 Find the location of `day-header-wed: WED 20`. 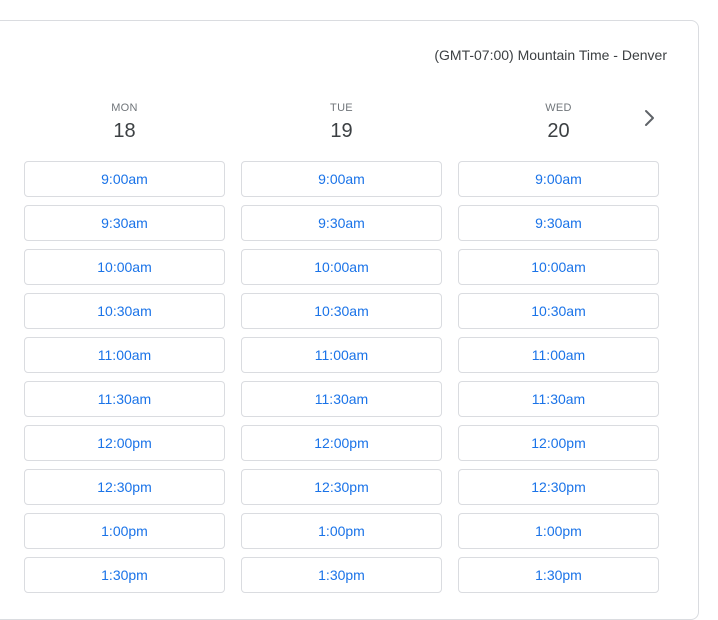

day-header-wed: WED 20 is located at coordinates (558, 122).